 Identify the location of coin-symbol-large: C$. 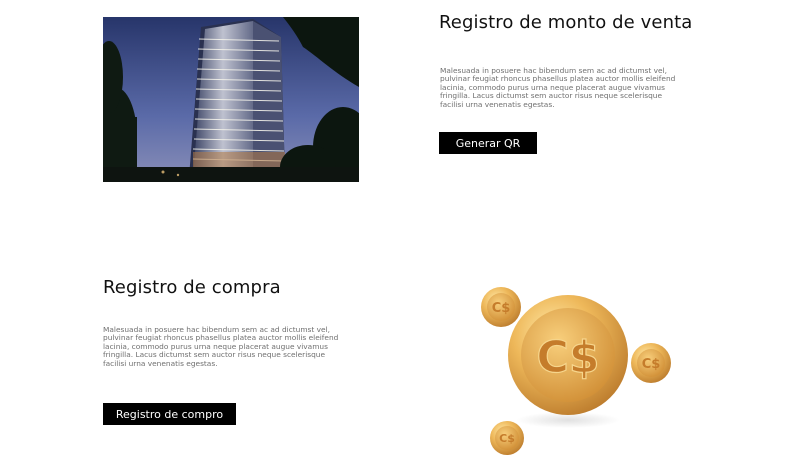
(568, 357).